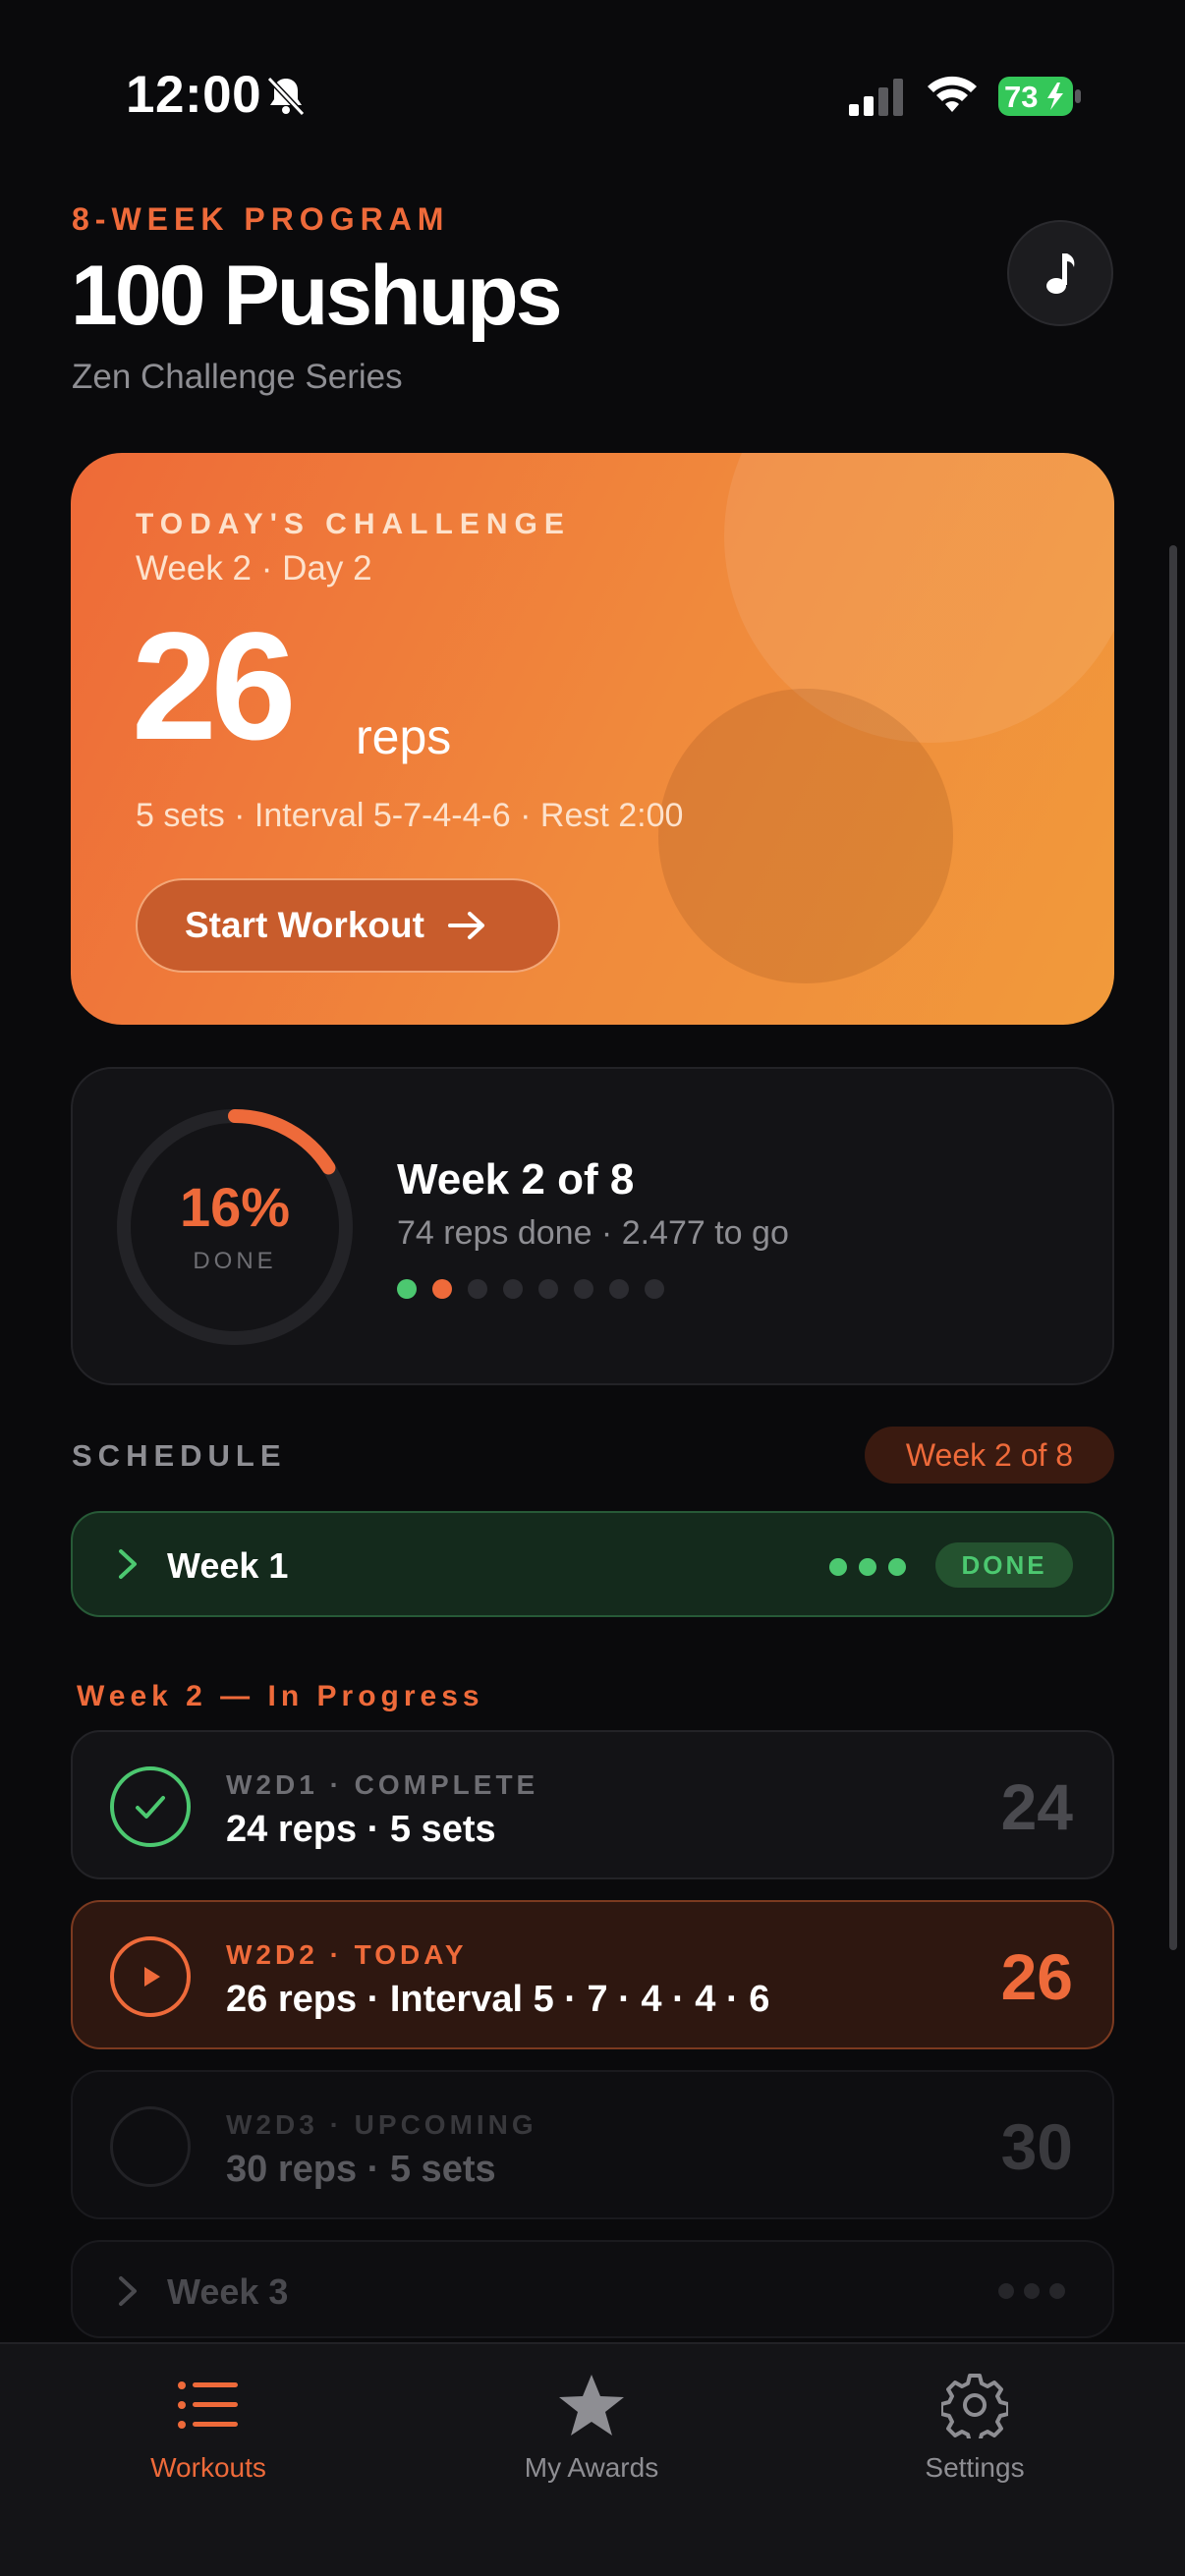 The height and width of the screenshot is (2576, 1185). Describe the element at coordinates (228, 2291) in the screenshot. I see `week-3-label: Week 3` at that location.